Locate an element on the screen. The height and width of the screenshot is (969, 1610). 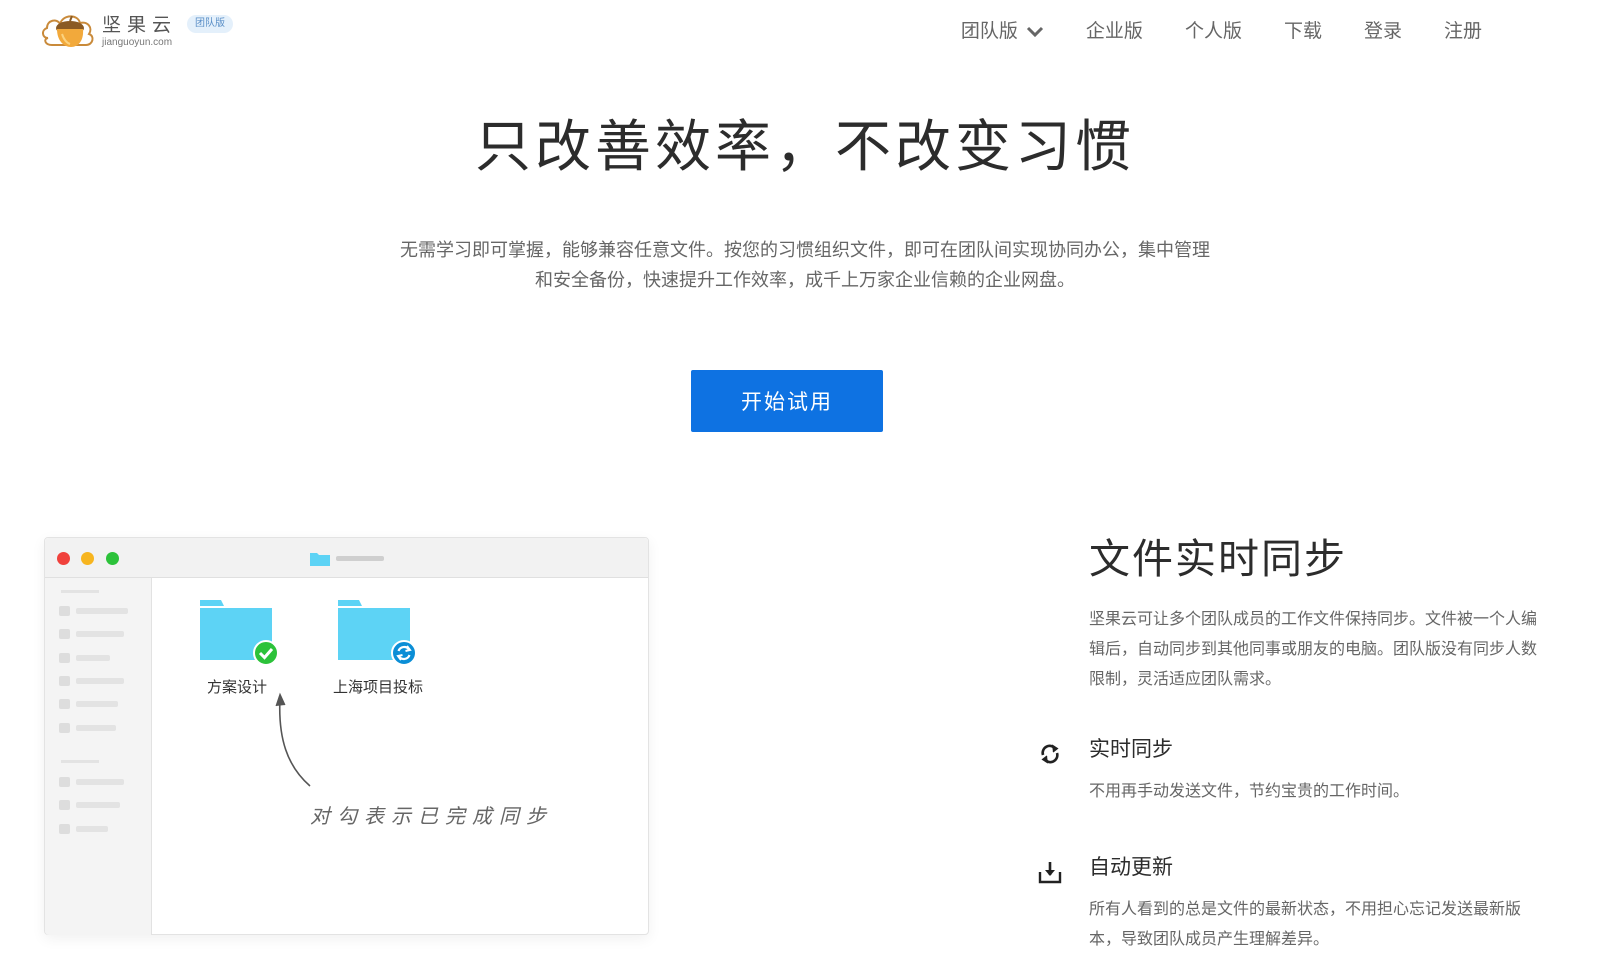
nav-team-edition: 团队版 is located at coordinates (1002, 31).